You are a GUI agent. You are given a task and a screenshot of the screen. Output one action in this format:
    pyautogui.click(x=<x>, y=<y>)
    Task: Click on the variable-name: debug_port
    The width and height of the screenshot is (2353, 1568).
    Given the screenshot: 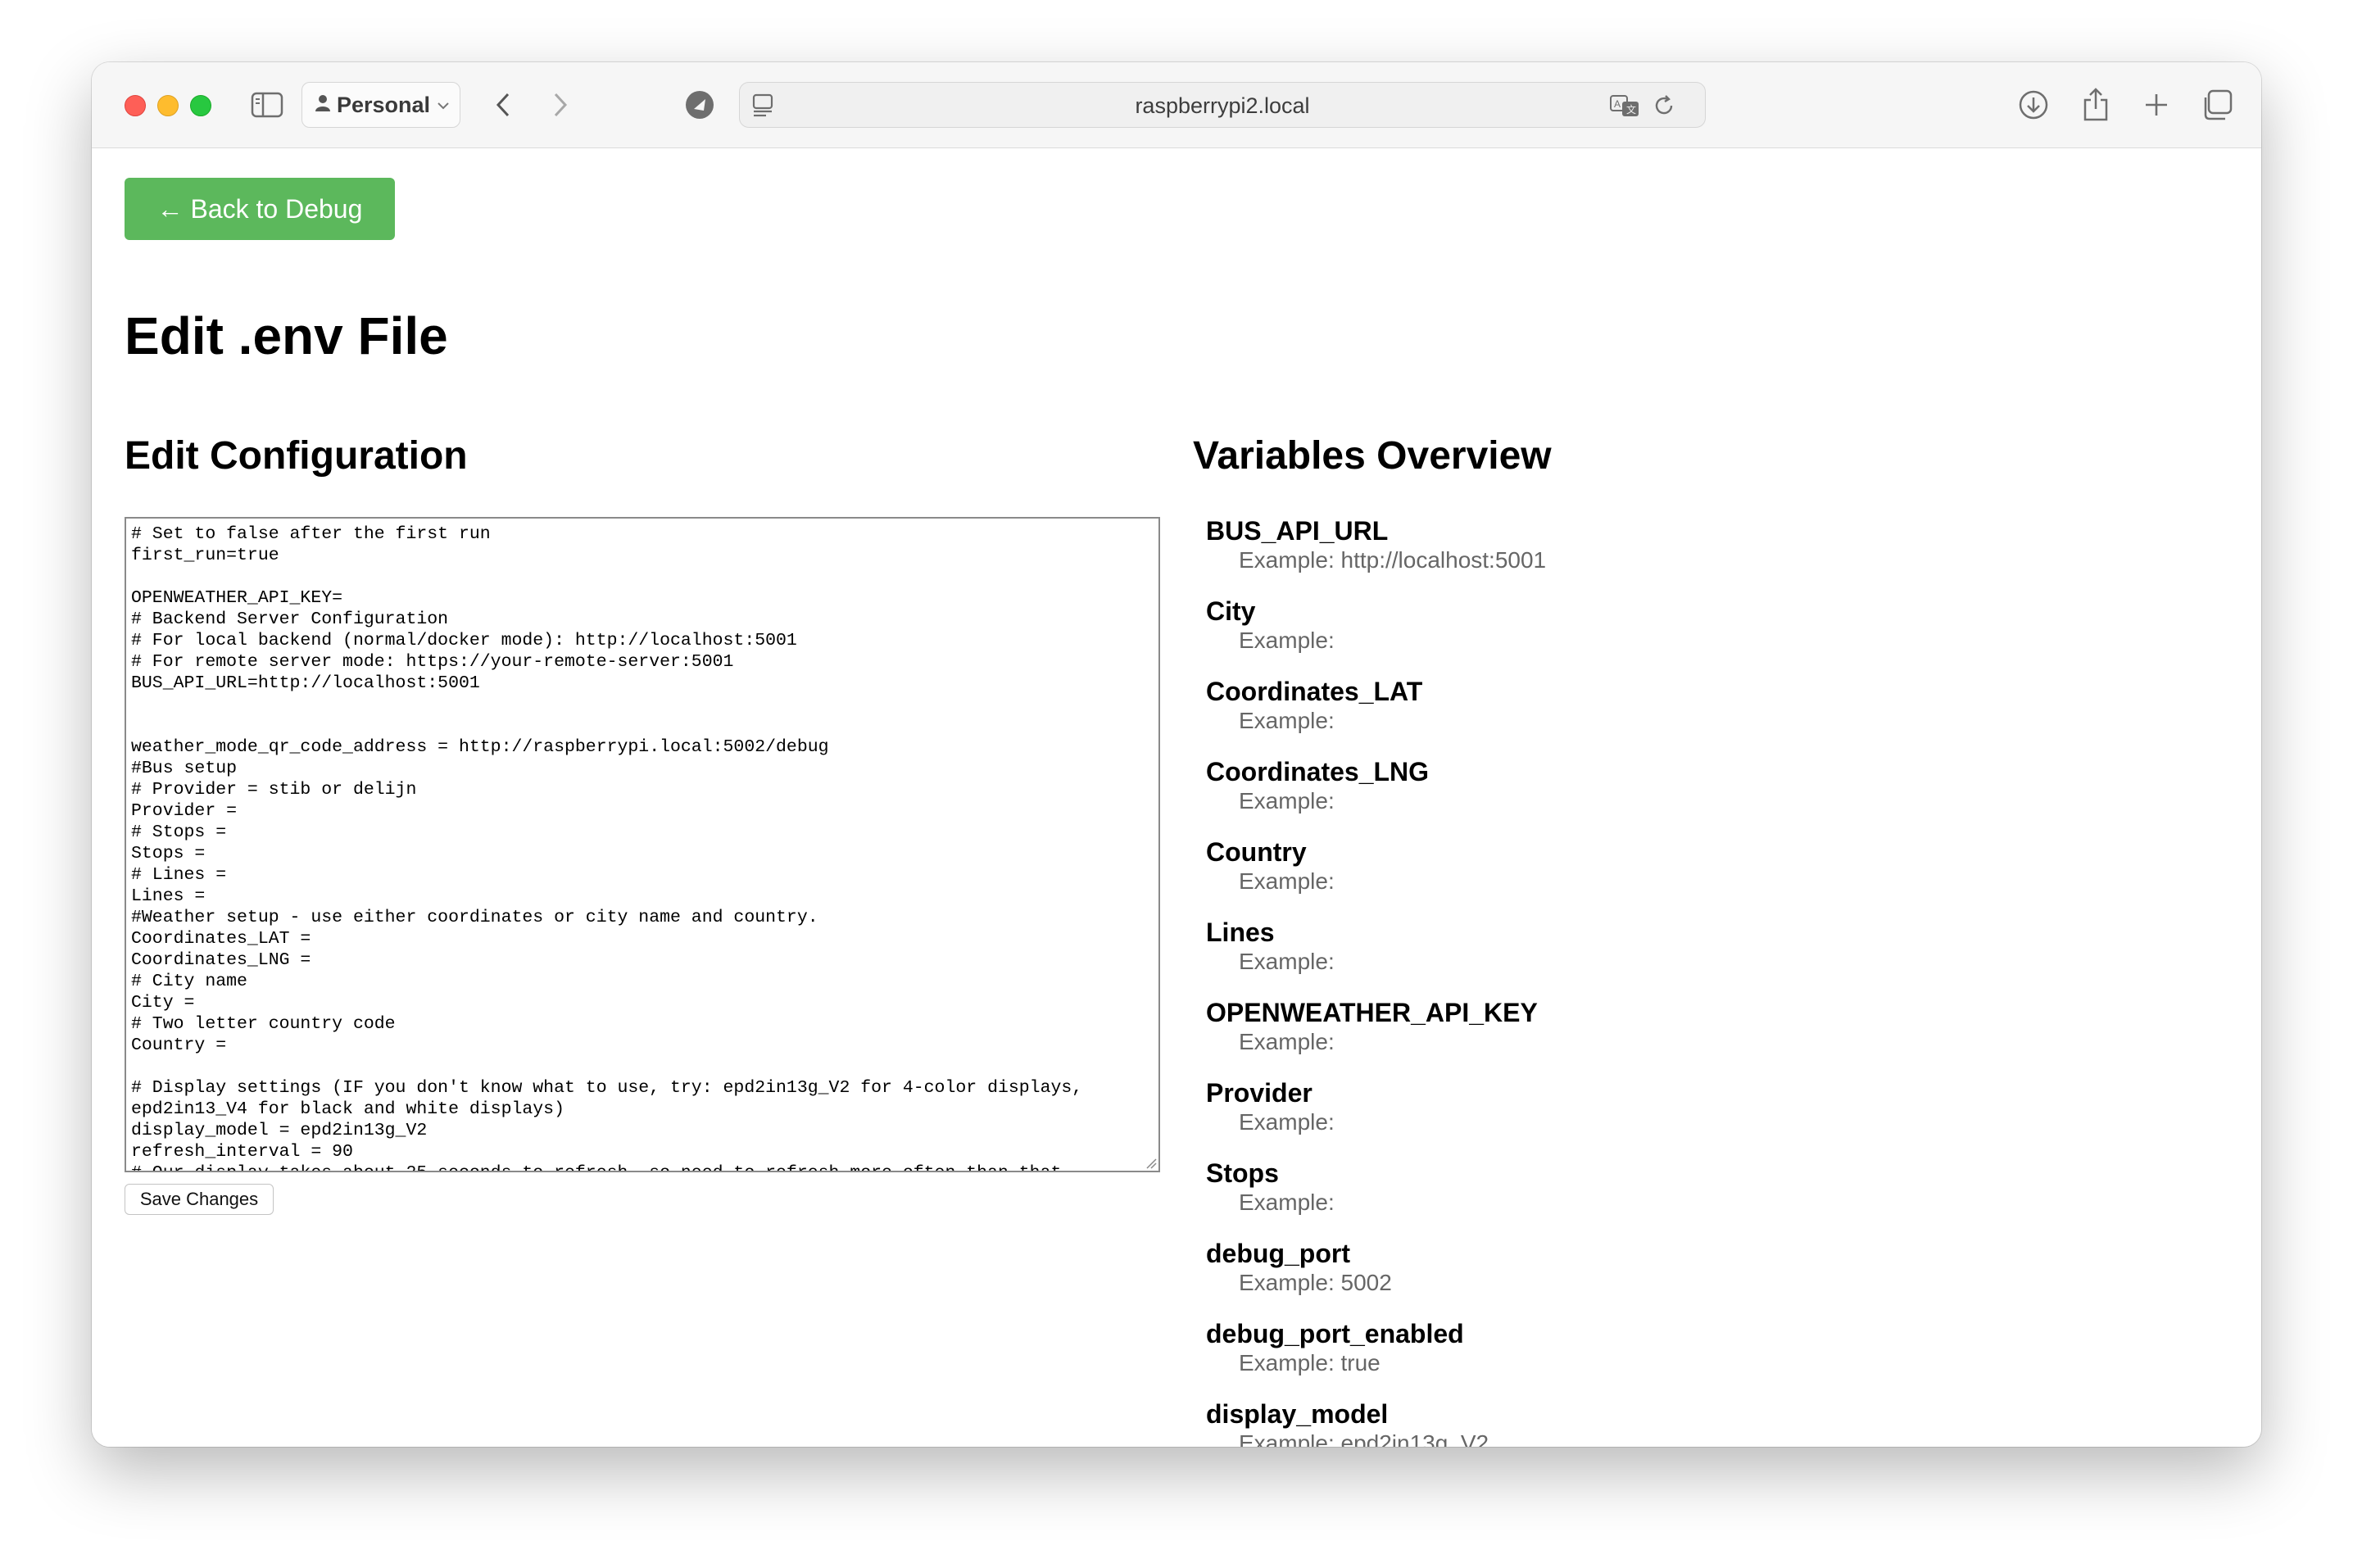 What is the action you would take?
    pyautogui.click(x=1278, y=1253)
    